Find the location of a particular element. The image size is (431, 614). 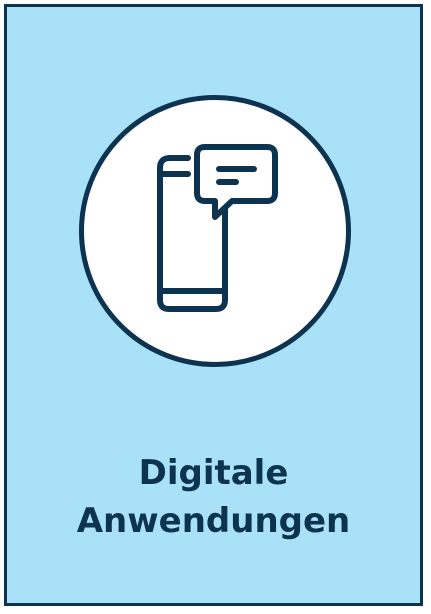

tile-title: Digitale Anwendungen is located at coordinates (213, 497).